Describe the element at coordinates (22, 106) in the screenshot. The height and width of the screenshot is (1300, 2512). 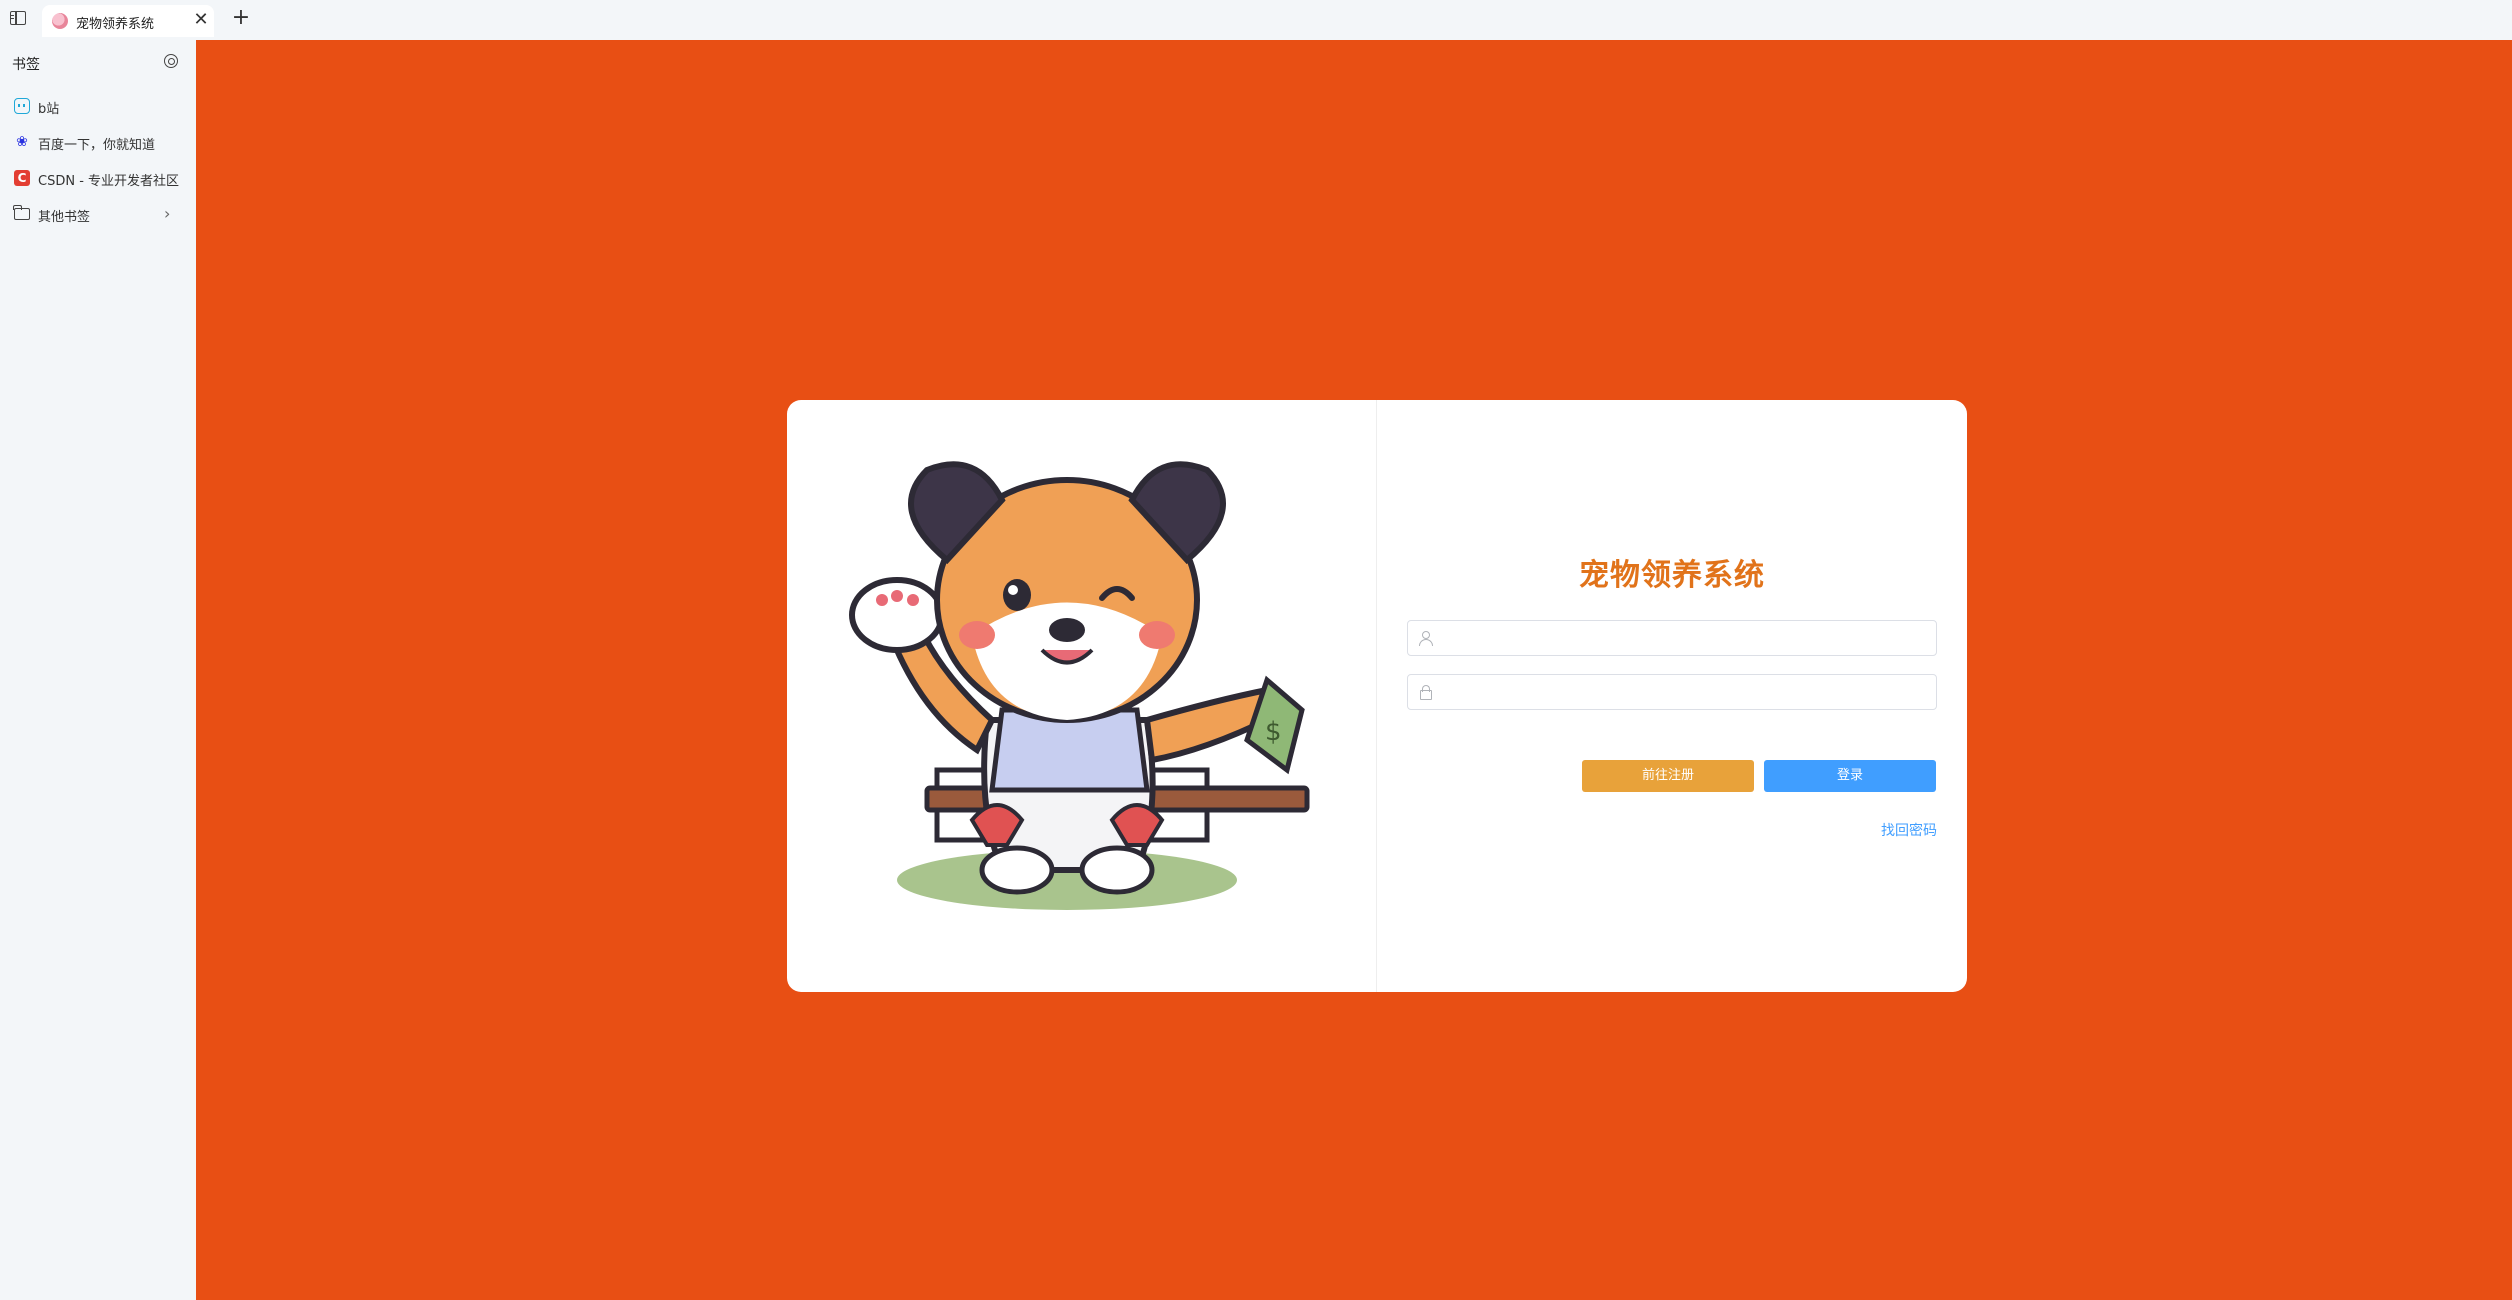
I see `bilibili-icon` at that location.